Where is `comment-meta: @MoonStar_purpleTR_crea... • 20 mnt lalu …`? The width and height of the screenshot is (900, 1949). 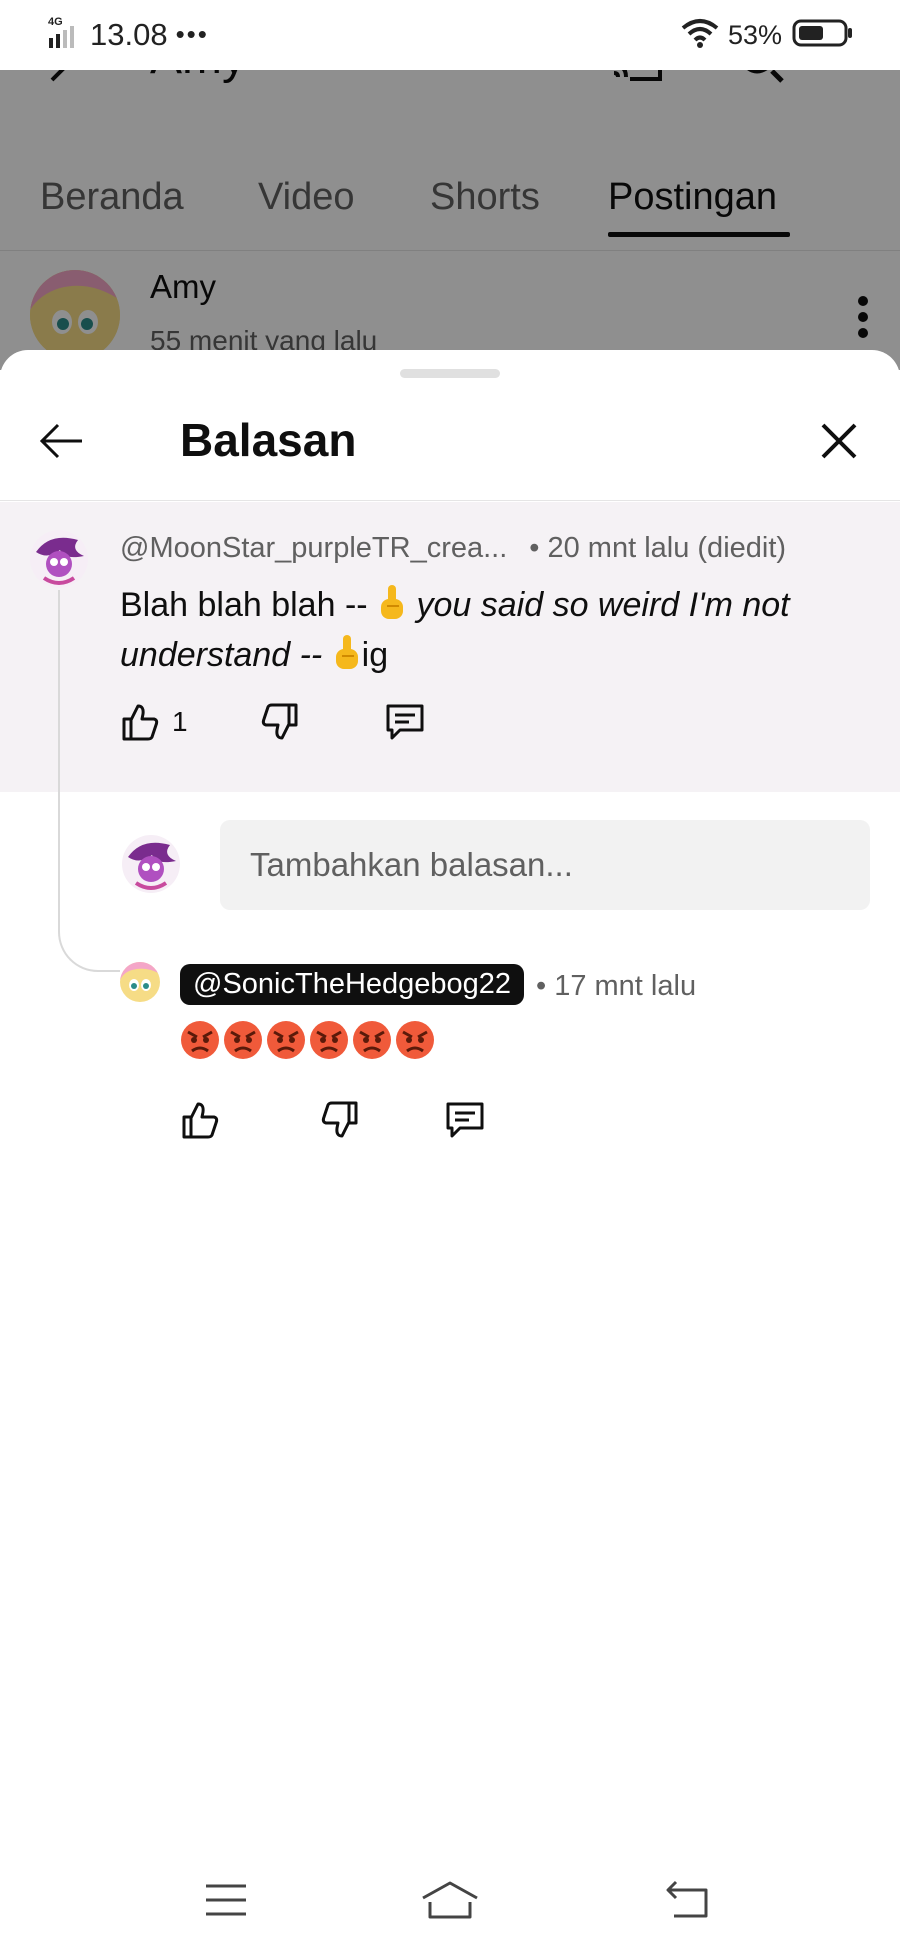
comment-meta: @MoonStar_purpleTR_crea... • 20 mnt lalu … is located at coordinates (453, 548).